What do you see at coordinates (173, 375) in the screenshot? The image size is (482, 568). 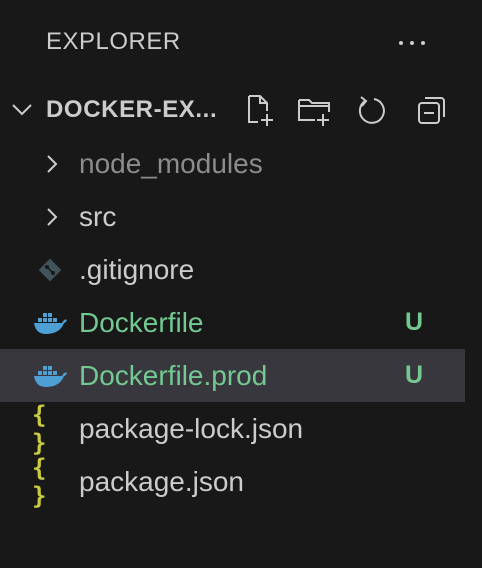 I see `tree-item-label: Dockerfile.prod` at bounding box center [173, 375].